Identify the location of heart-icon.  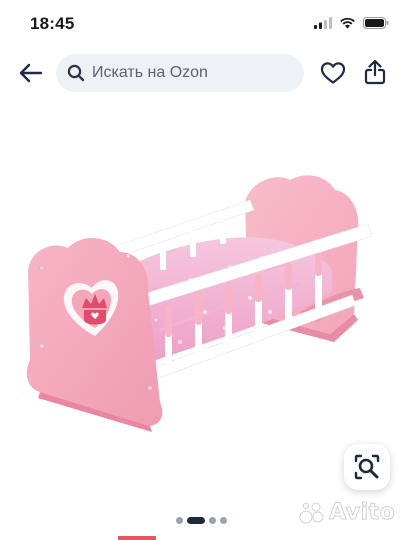
(333, 73).